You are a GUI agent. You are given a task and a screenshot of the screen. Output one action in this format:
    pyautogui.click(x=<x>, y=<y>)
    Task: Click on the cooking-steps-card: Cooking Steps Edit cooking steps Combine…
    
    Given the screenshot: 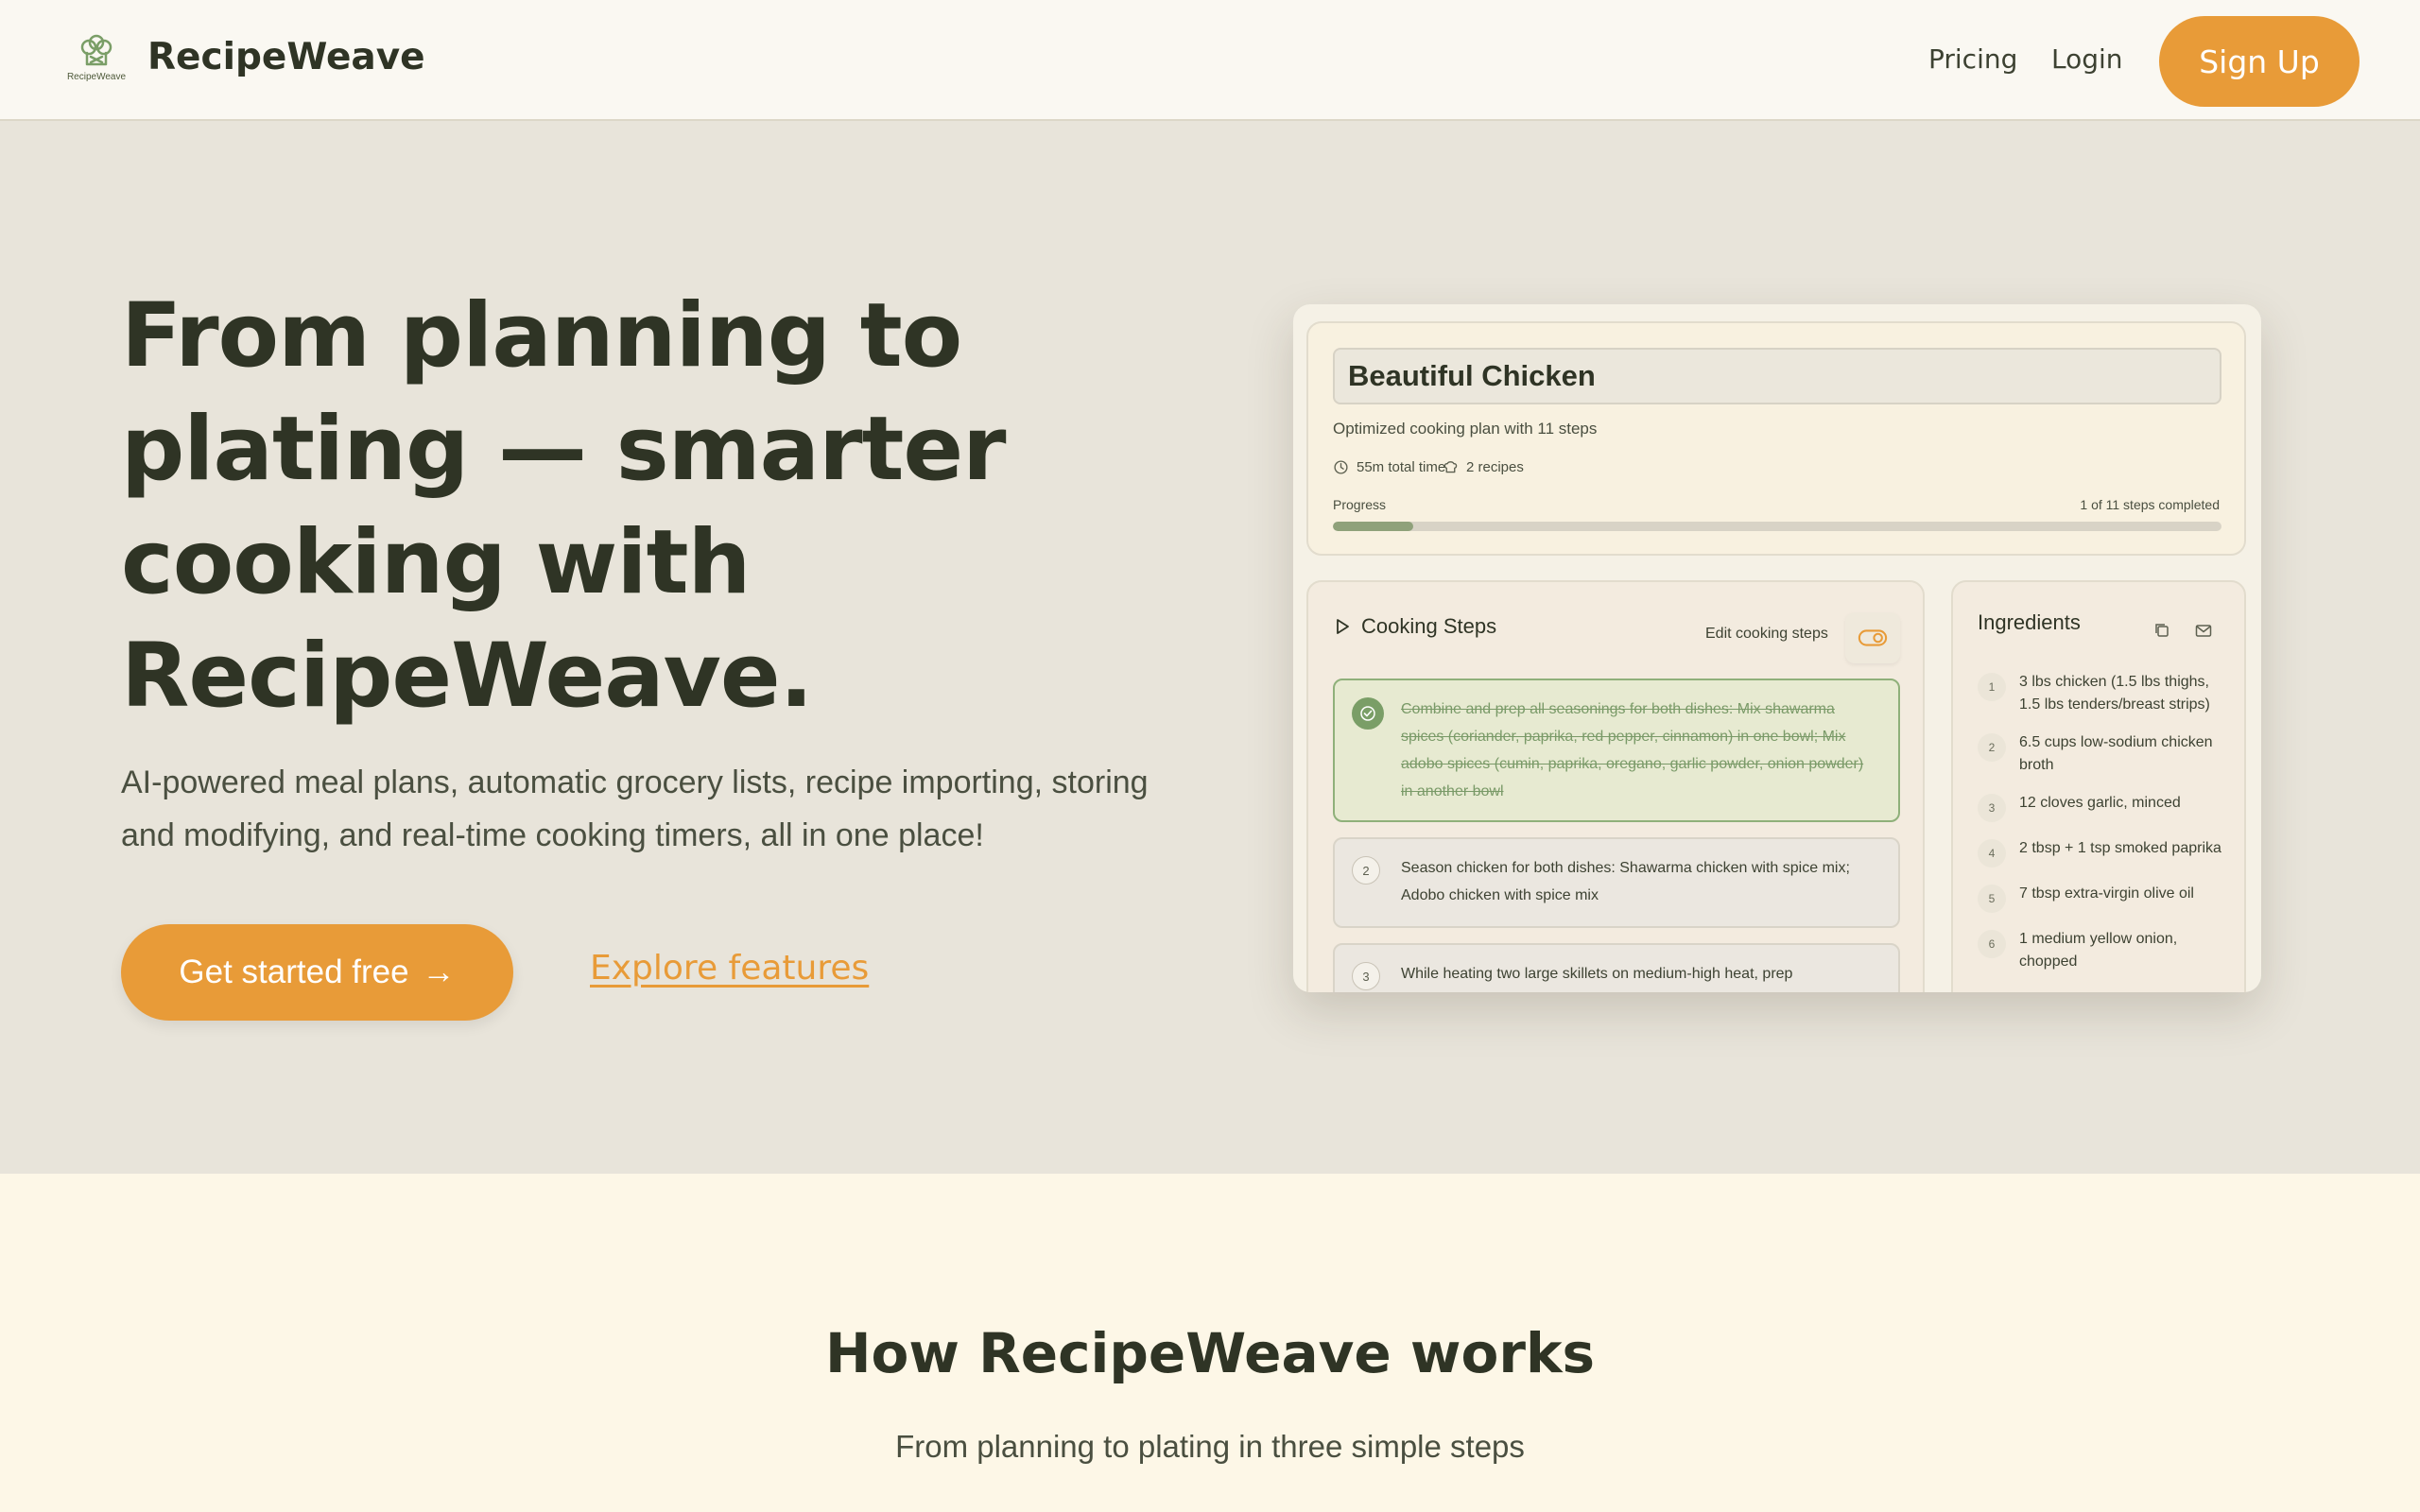 What is the action you would take?
    pyautogui.click(x=1615, y=786)
    